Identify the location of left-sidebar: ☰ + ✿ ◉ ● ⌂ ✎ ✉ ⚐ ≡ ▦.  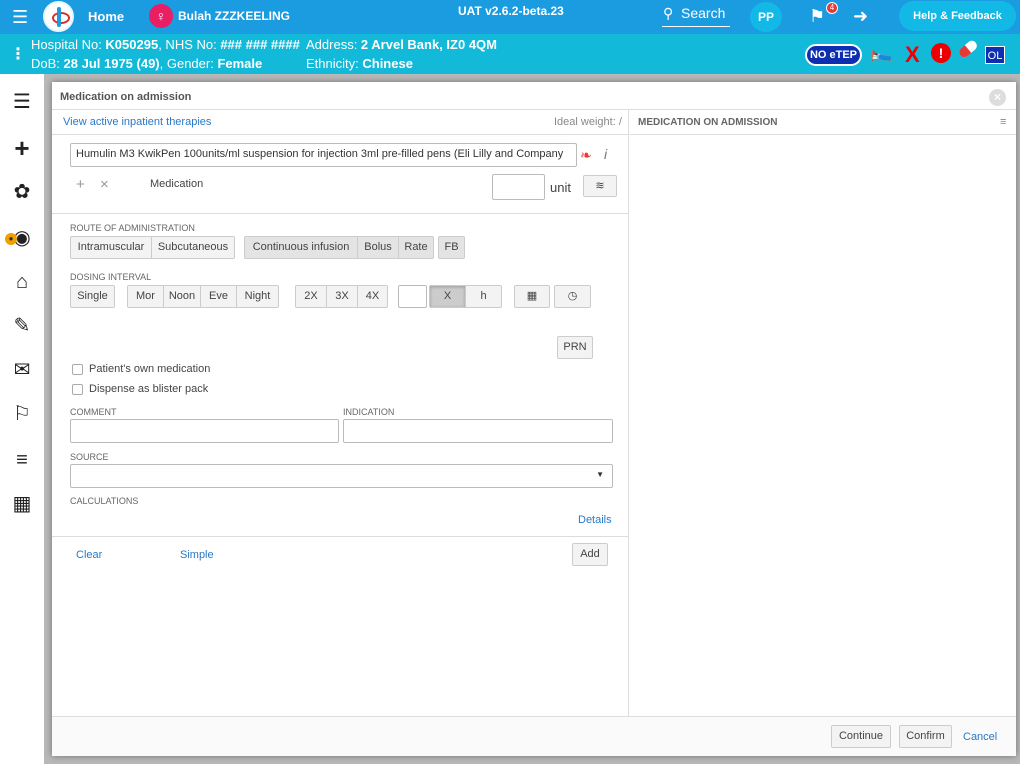
(22, 419).